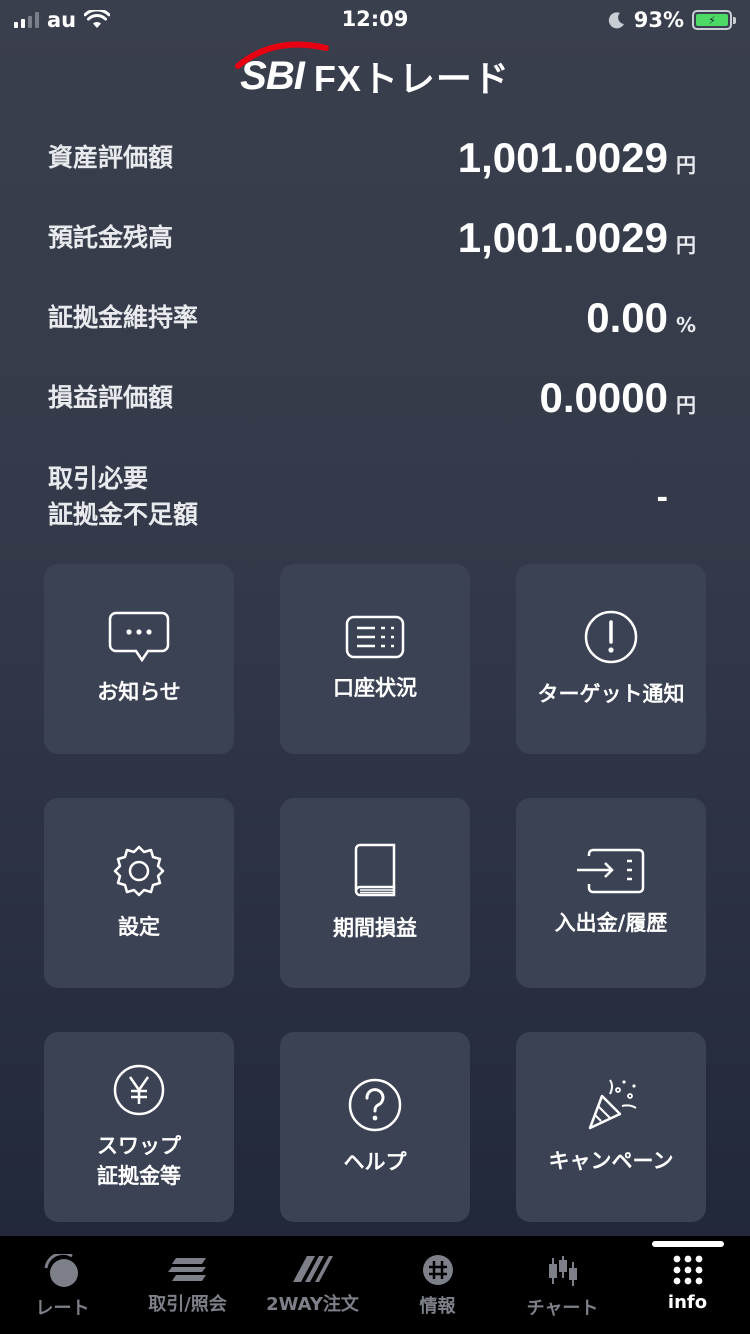  I want to click on menu-tile-account-status: 口座状況, so click(375, 659).